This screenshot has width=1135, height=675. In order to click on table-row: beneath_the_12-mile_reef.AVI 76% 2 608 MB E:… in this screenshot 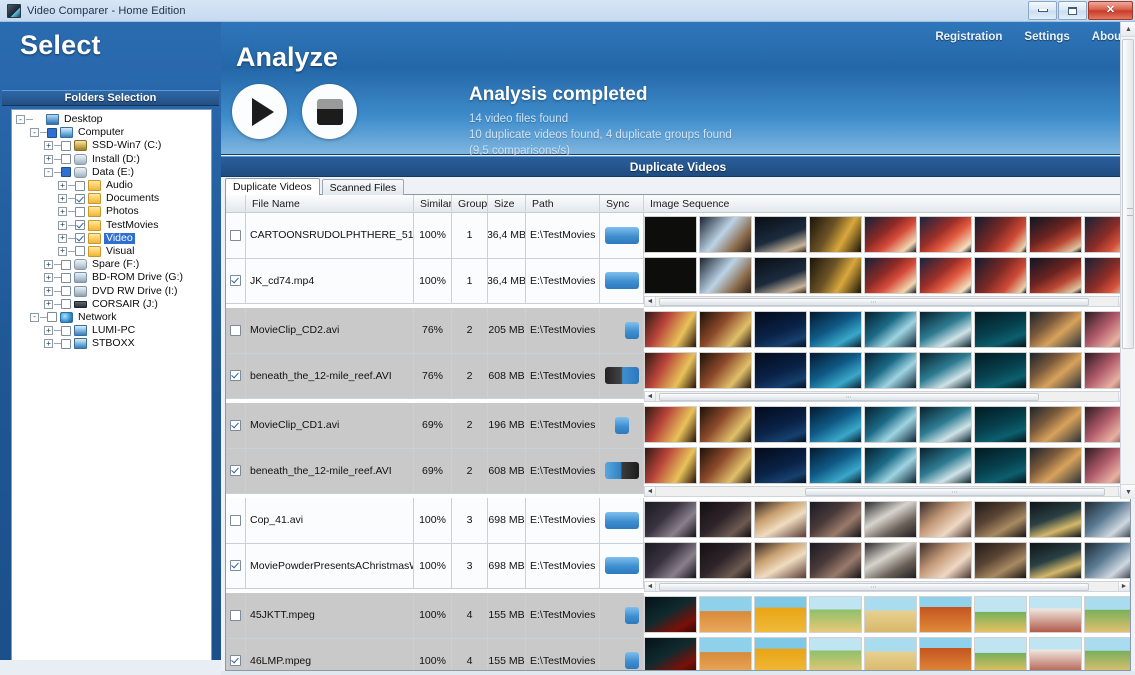, I will do `click(435, 376)`.